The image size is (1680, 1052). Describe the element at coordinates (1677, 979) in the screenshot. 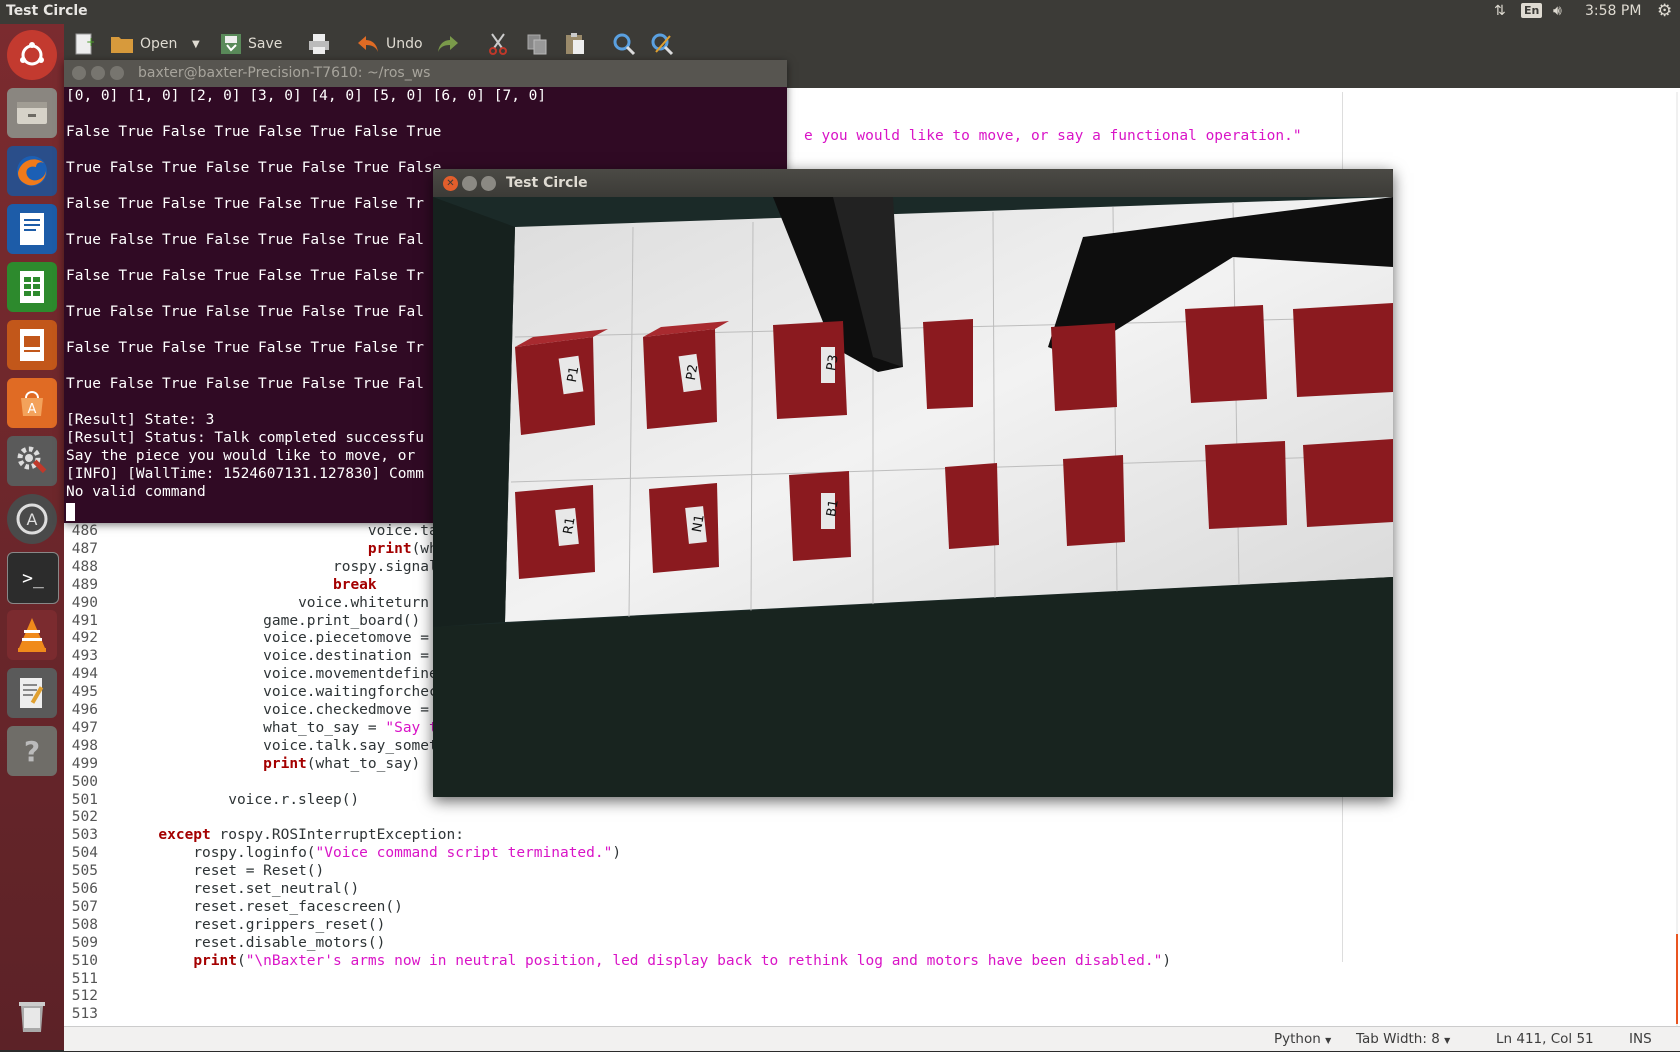

I see `scrollbar-thumb` at that location.